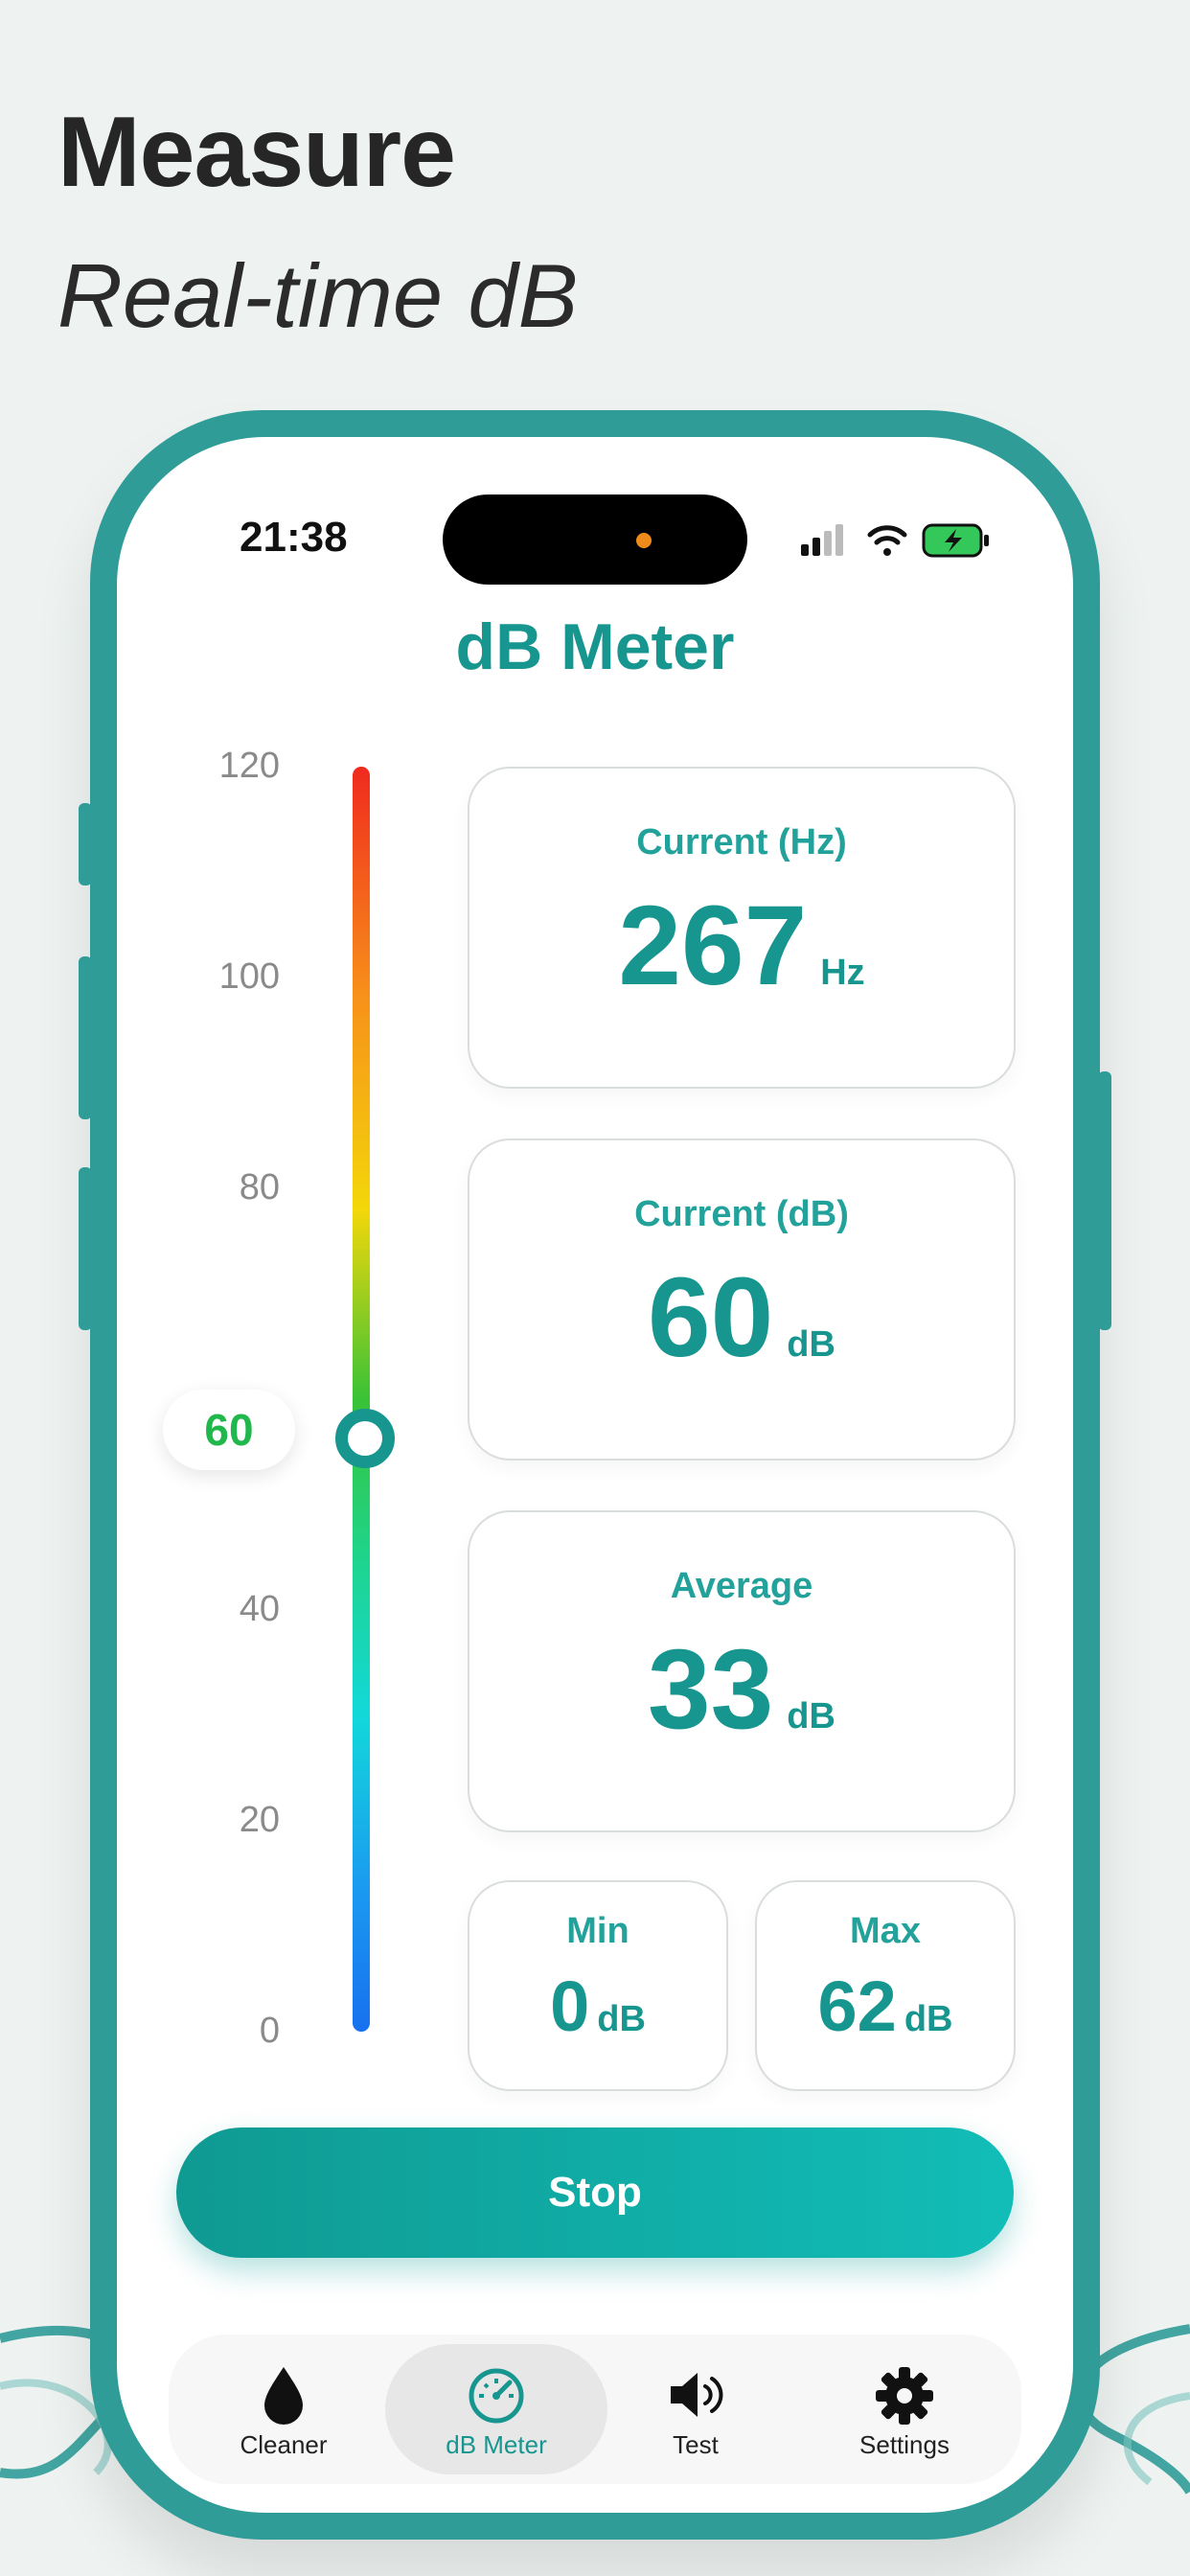  What do you see at coordinates (259, 1187) in the screenshot?
I see `scale-label: 80` at bounding box center [259, 1187].